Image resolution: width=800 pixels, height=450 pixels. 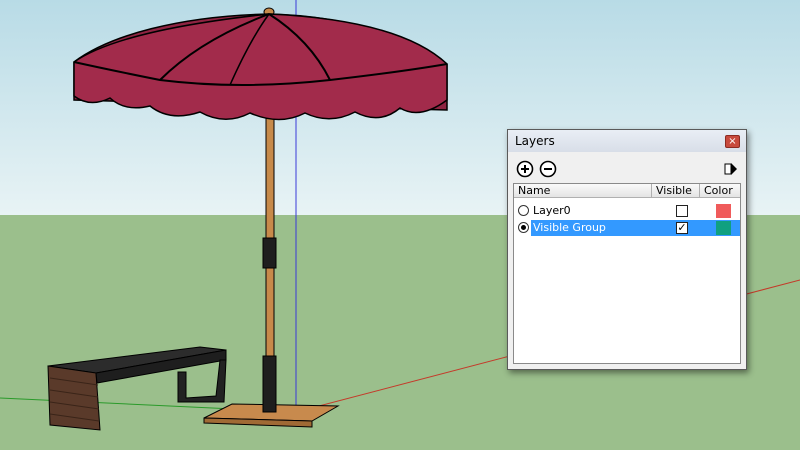 I want to click on remove-layer-icon, so click(x=548, y=169).